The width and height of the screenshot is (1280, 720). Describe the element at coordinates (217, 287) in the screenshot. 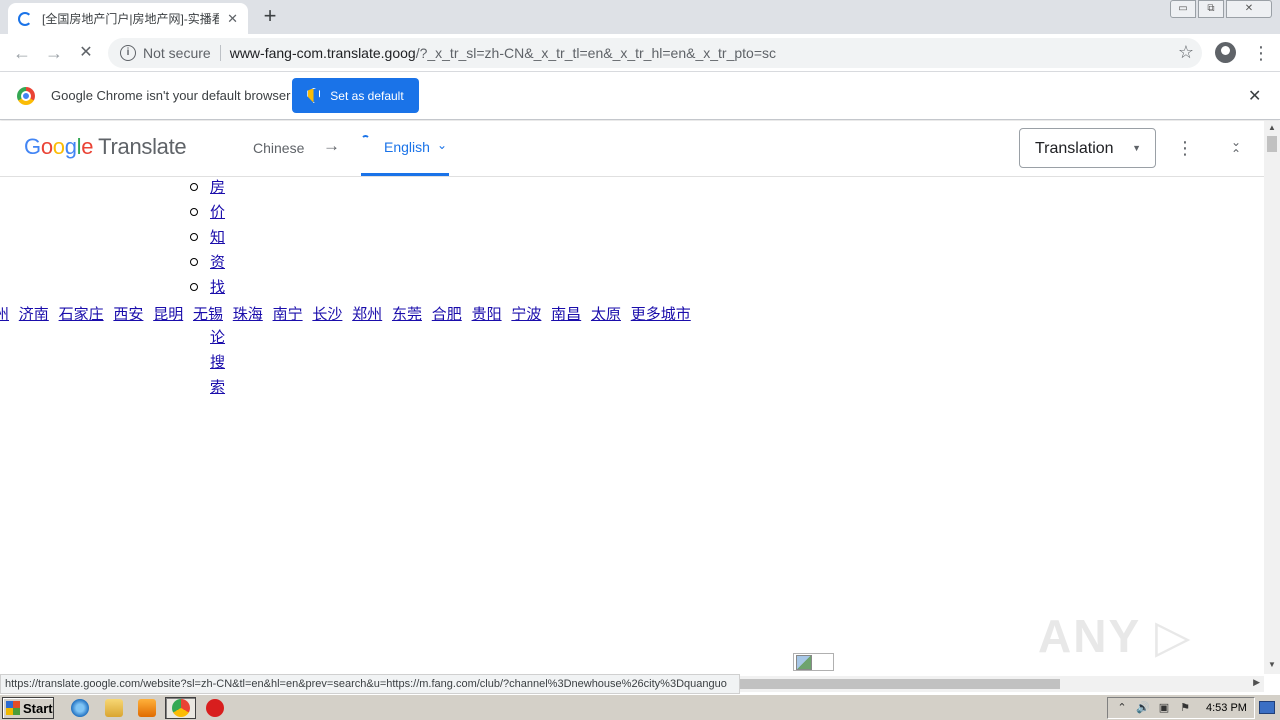

I see `nav-link: 找` at that location.